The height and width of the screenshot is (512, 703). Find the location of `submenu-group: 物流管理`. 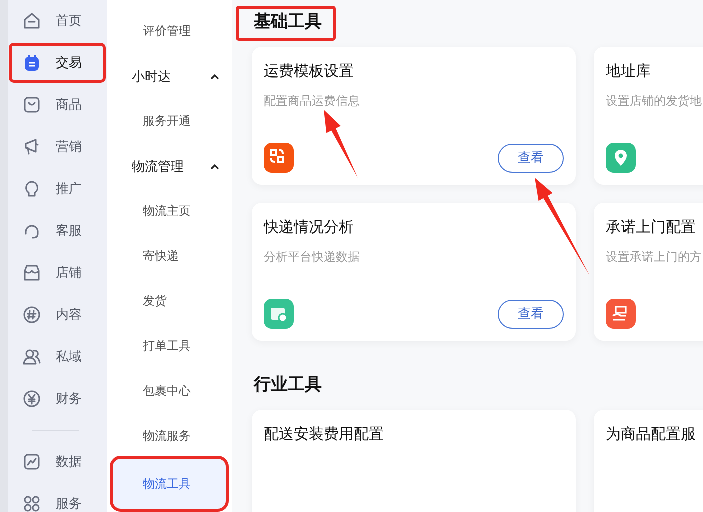

submenu-group: 物流管理 is located at coordinates (169, 166).